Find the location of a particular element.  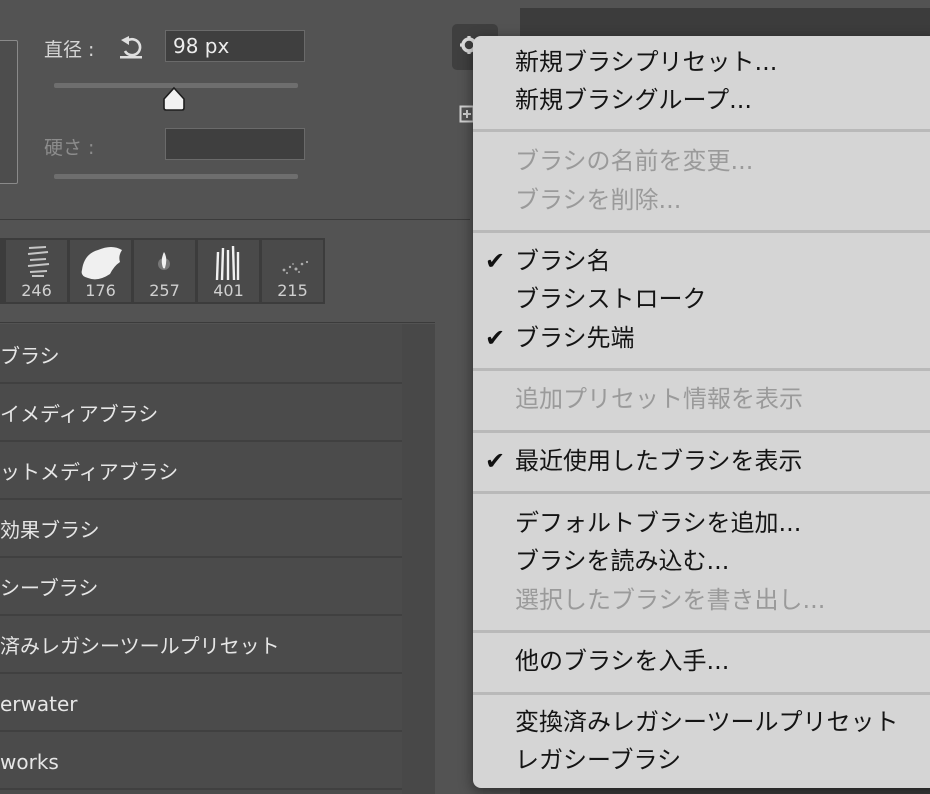

menu-item-show-recent-brushes: ✔ 最近使用したブラシを表示 is located at coordinates (644, 461).